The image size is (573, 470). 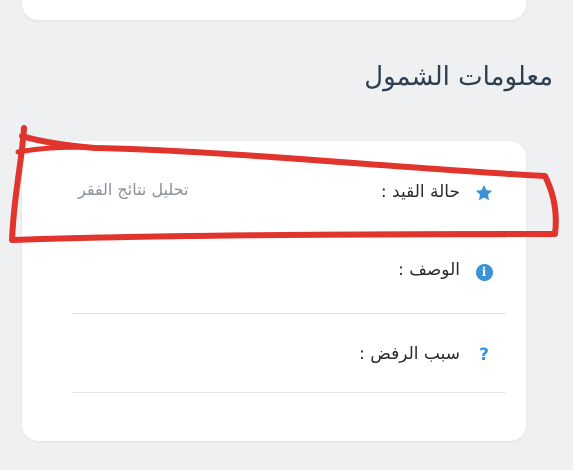 I want to click on enrollment-status-value: تحليل نتائج الفقر, so click(x=133, y=189).